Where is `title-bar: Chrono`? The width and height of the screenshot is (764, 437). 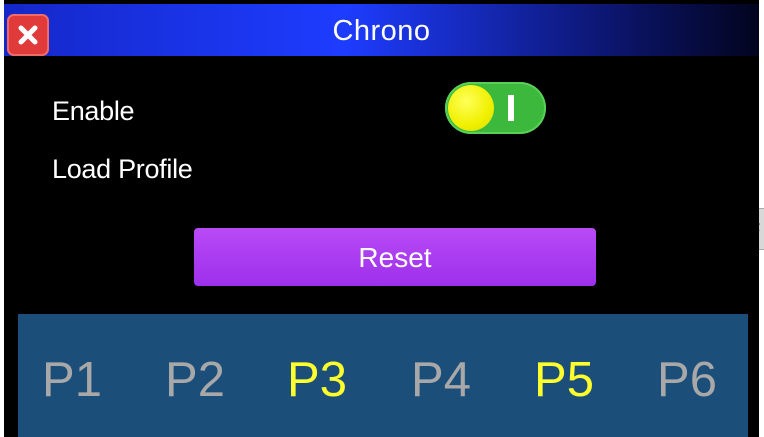
title-bar: Chrono is located at coordinates (381, 30).